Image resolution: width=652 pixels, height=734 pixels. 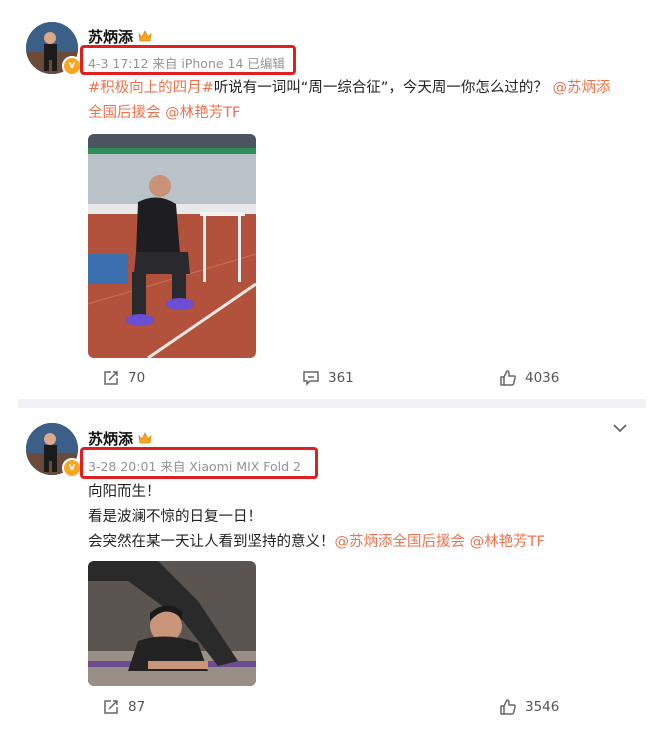 I want to click on comment-button: 361, so click(x=328, y=378).